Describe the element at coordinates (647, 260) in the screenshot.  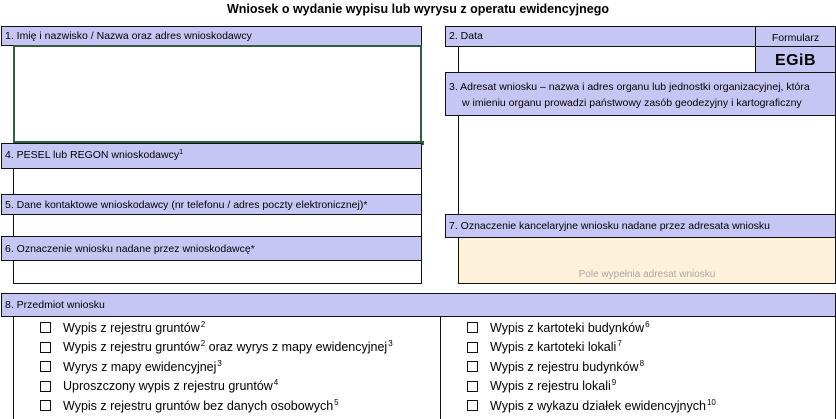
I see `office-ref-field: Pole wypełnia adresat wniosku` at that location.